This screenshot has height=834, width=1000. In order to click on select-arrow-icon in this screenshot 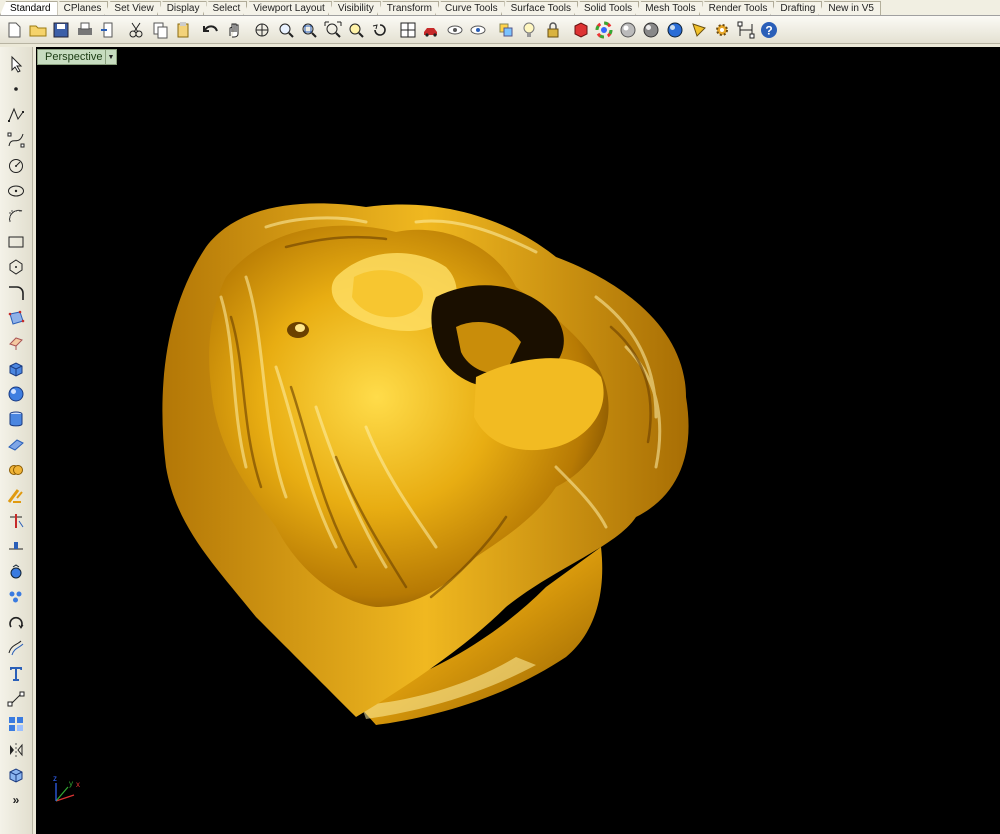, I will do `click(16, 64)`.